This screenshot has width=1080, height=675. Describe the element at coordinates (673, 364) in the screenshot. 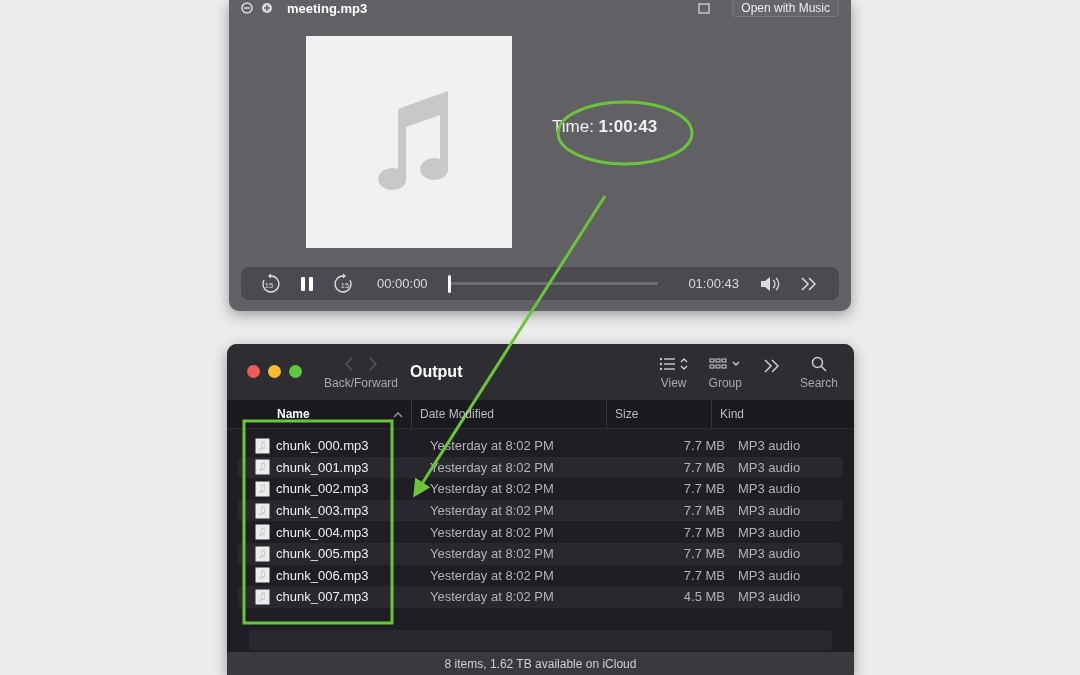

I see `view-icon` at that location.